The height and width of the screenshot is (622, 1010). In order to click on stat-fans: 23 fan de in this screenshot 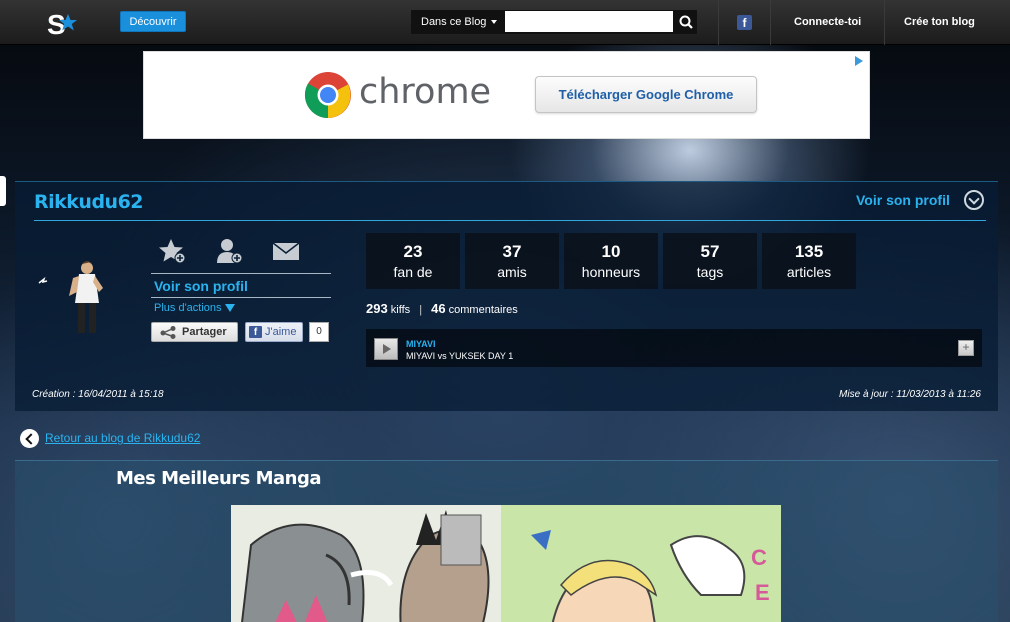, I will do `click(413, 261)`.